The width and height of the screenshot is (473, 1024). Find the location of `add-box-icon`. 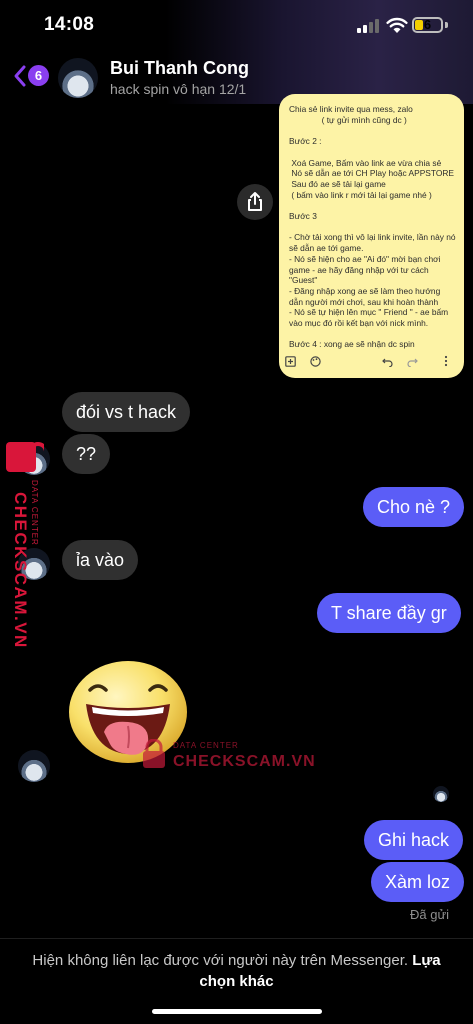

add-box-icon is located at coordinates (290, 361).